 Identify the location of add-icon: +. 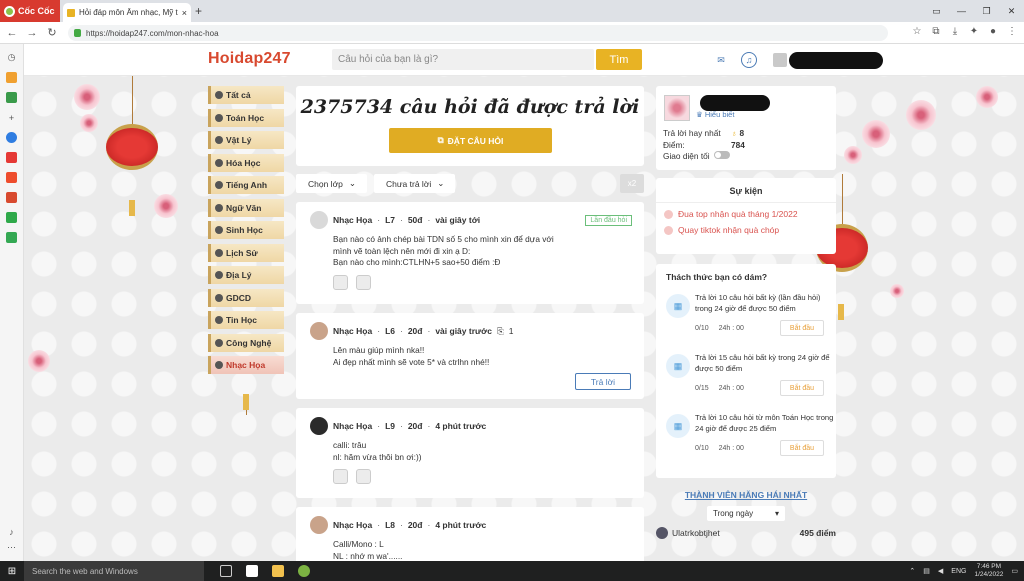
(11, 117).